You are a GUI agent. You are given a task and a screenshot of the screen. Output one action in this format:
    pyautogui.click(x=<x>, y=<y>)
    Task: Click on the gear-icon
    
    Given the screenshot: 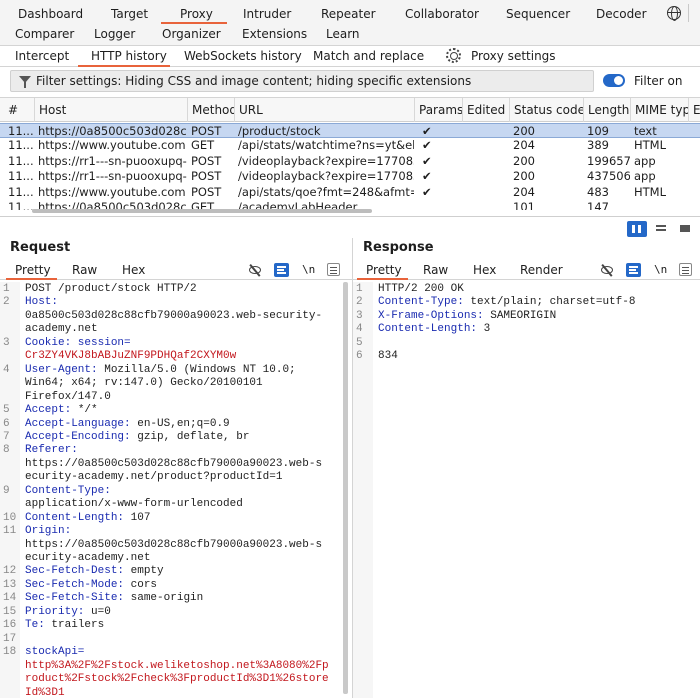 What is the action you would take?
    pyautogui.click(x=453, y=55)
    